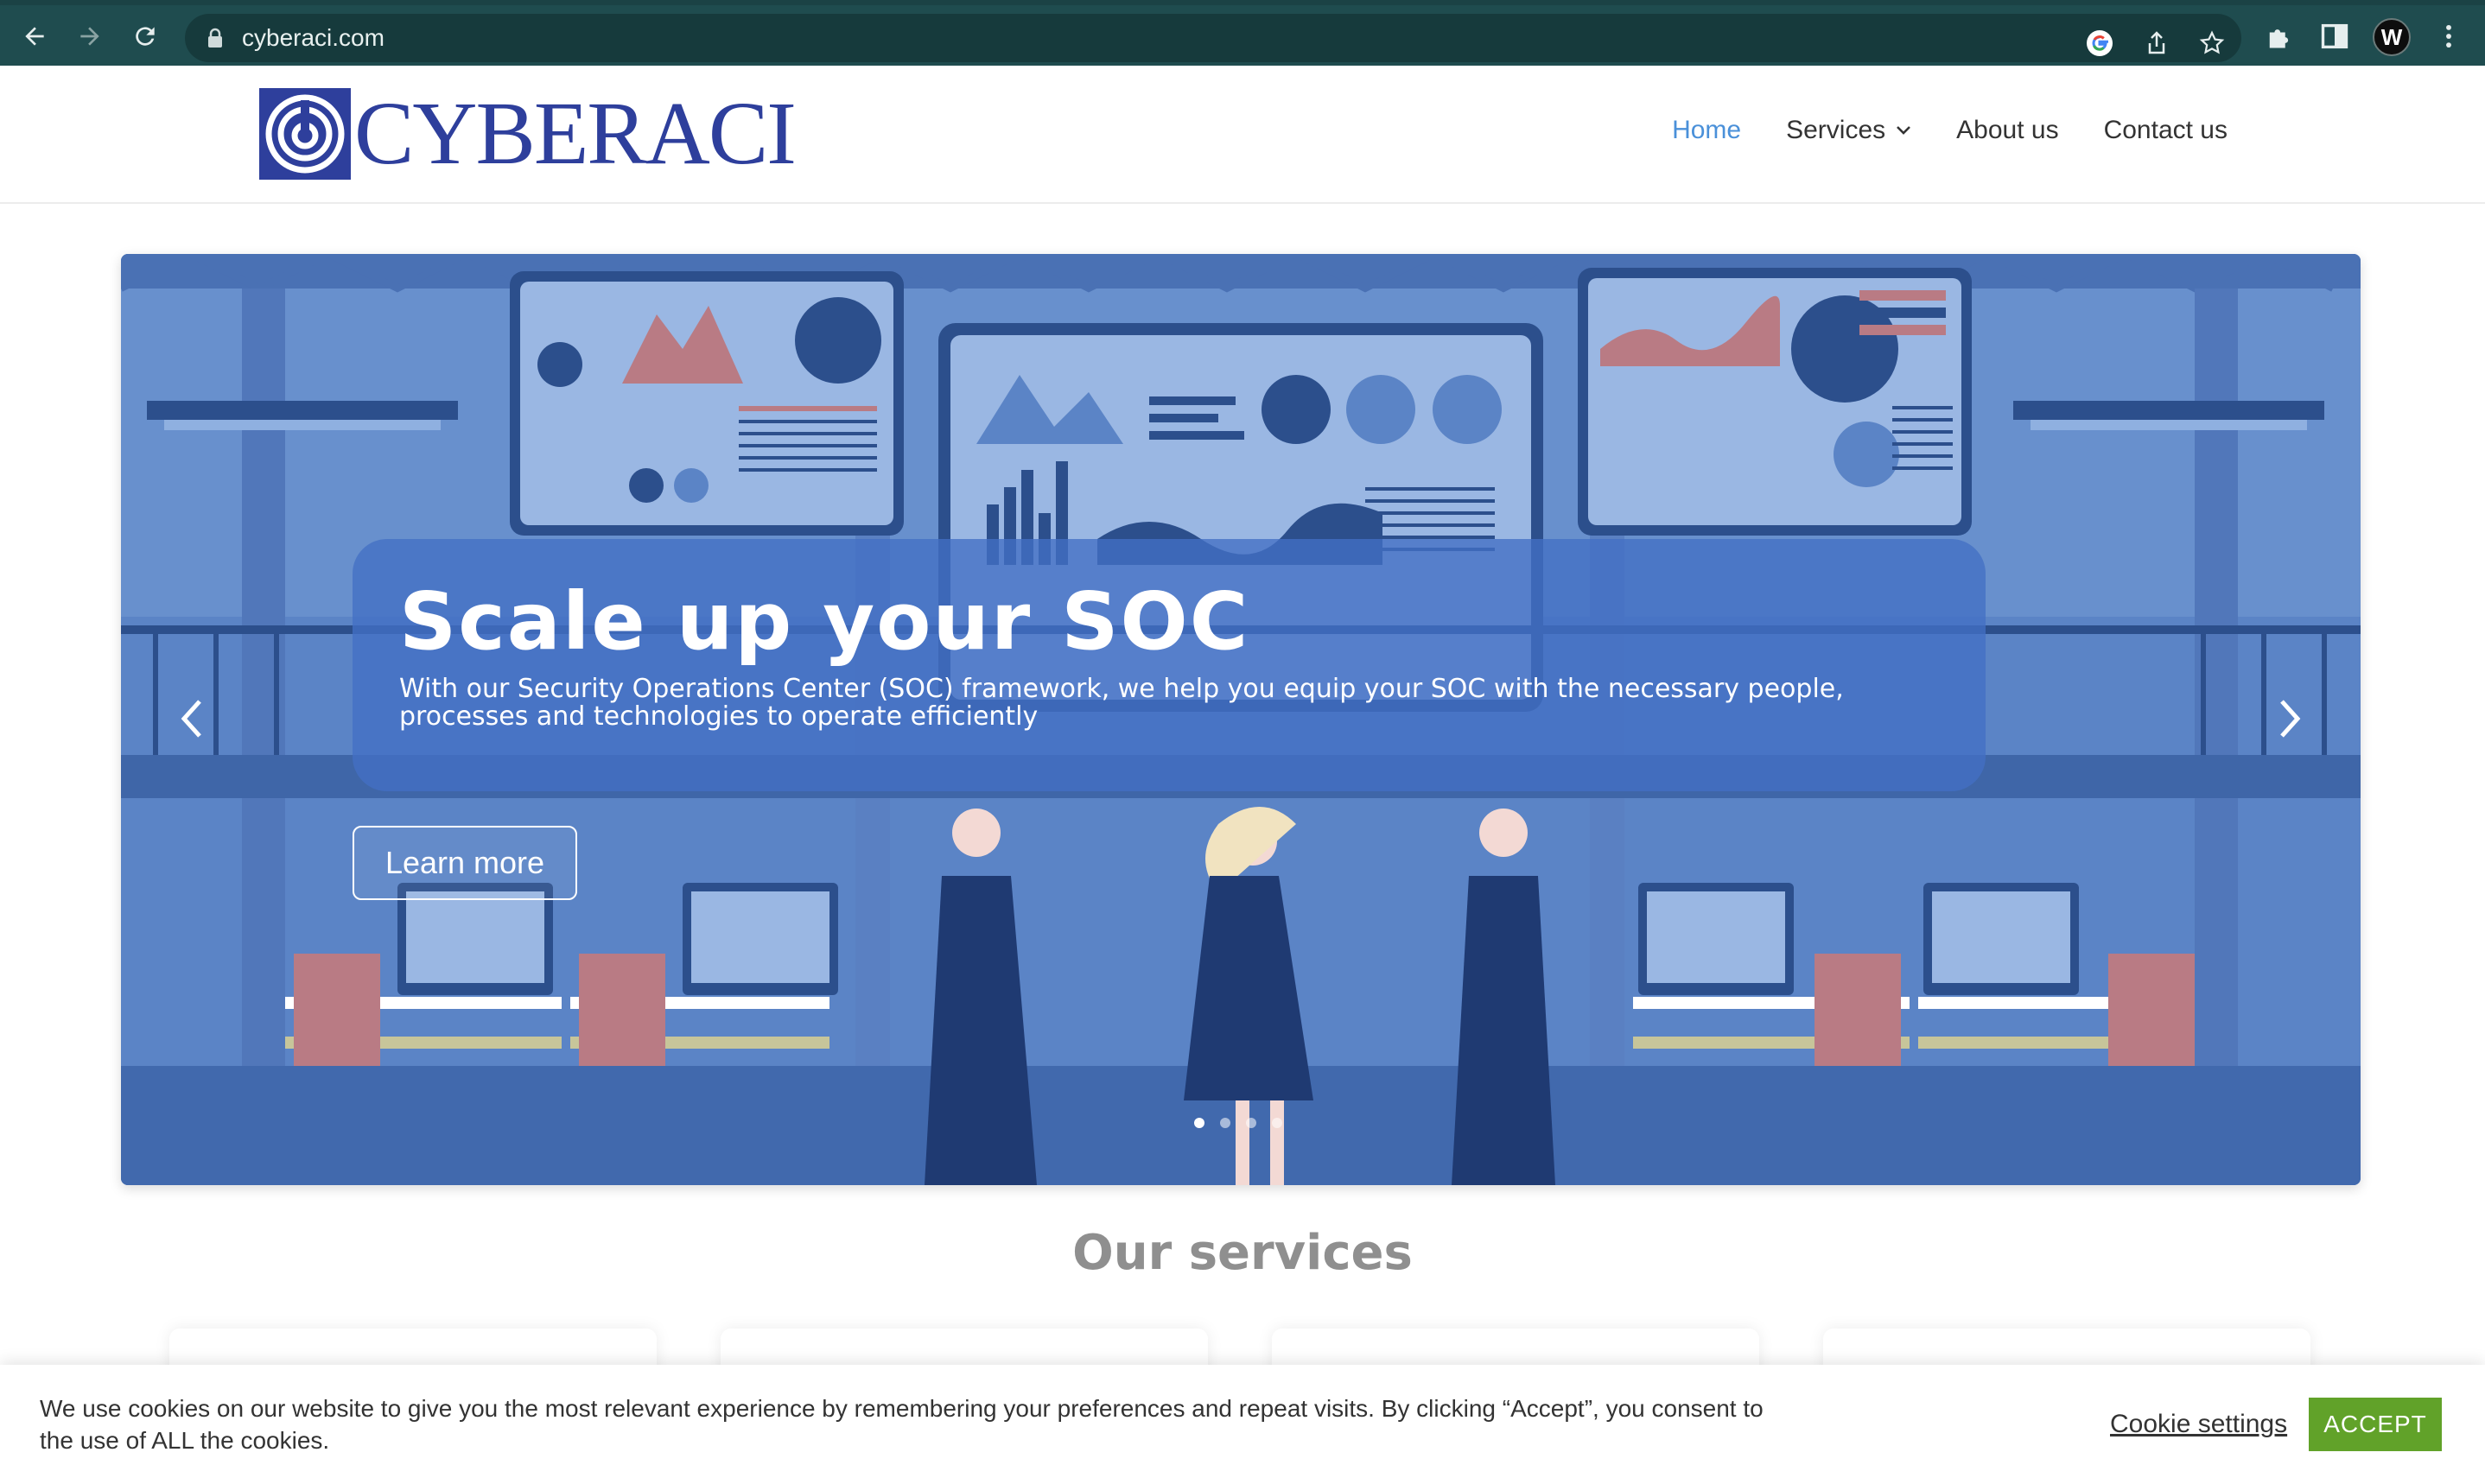 Image resolution: width=2485 pixels, height=1484 pixels. I want to click on nav-home: Home, so click(1707, 130).